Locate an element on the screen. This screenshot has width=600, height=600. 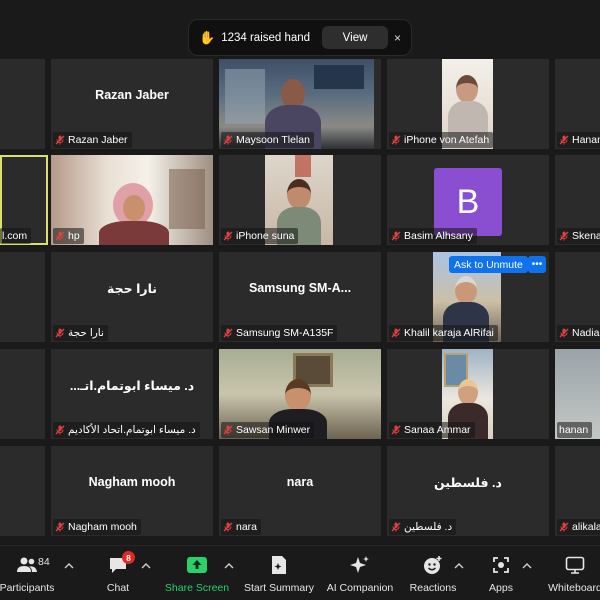
participant-name-label: د. فلسطين is located at coordinates (423, 527).